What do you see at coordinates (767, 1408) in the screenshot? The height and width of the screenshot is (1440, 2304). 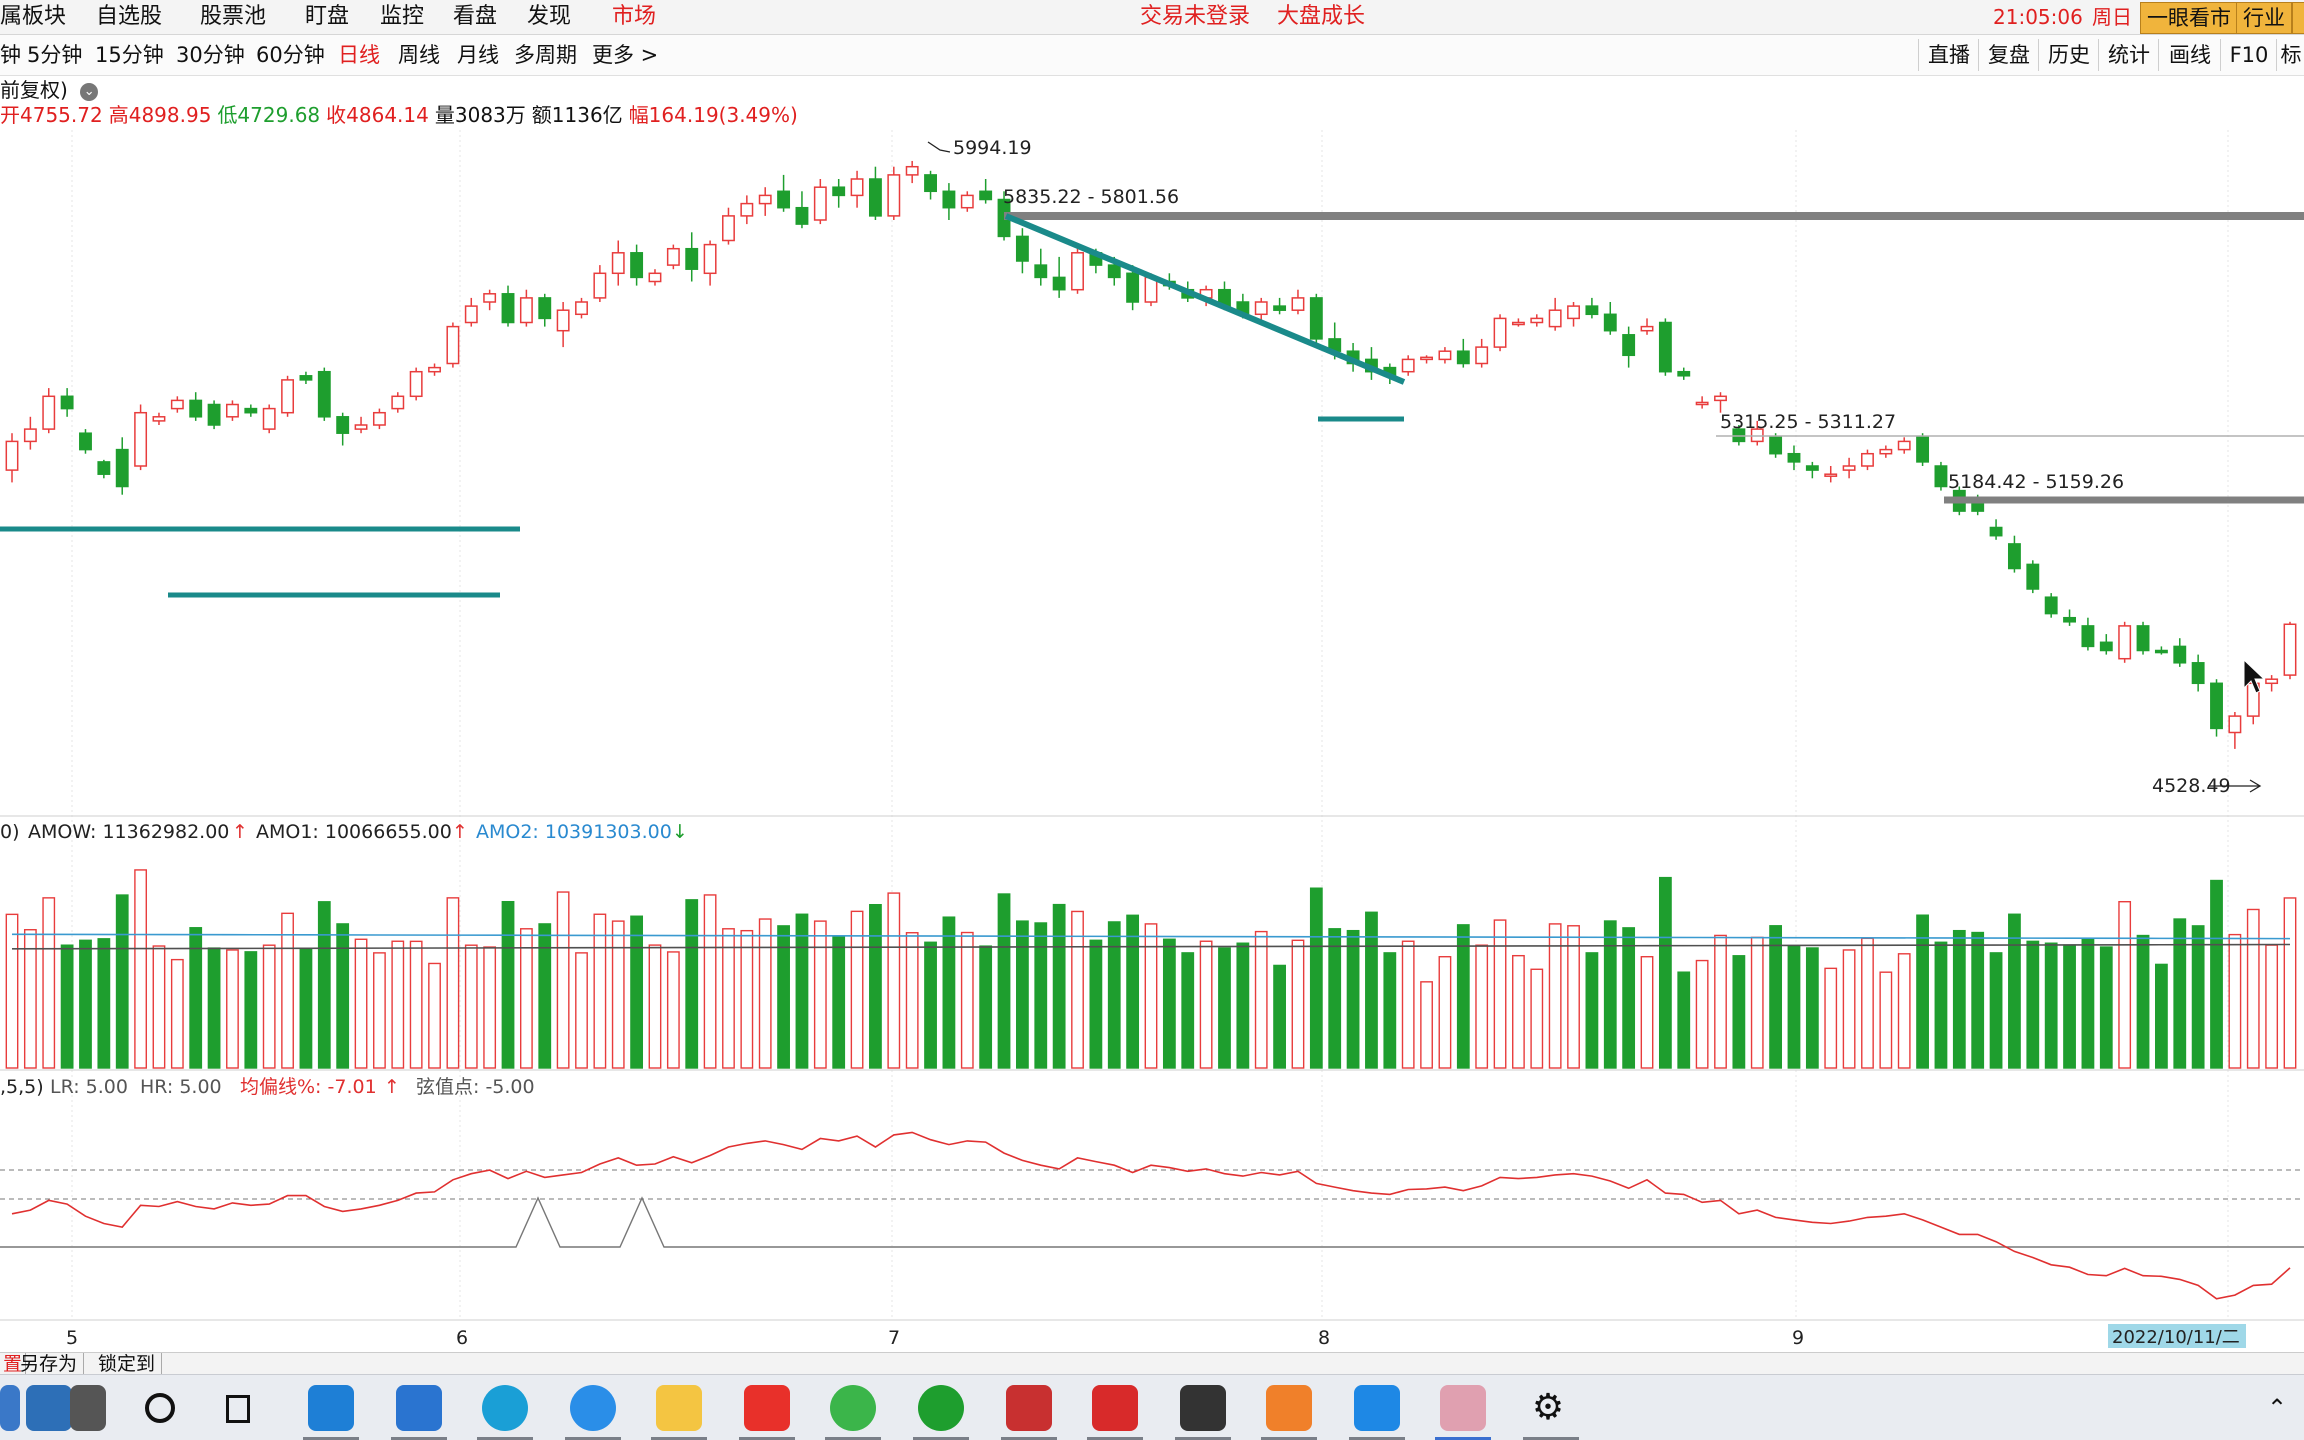 I see `wps-icon` at bounding box center [767, 1408].